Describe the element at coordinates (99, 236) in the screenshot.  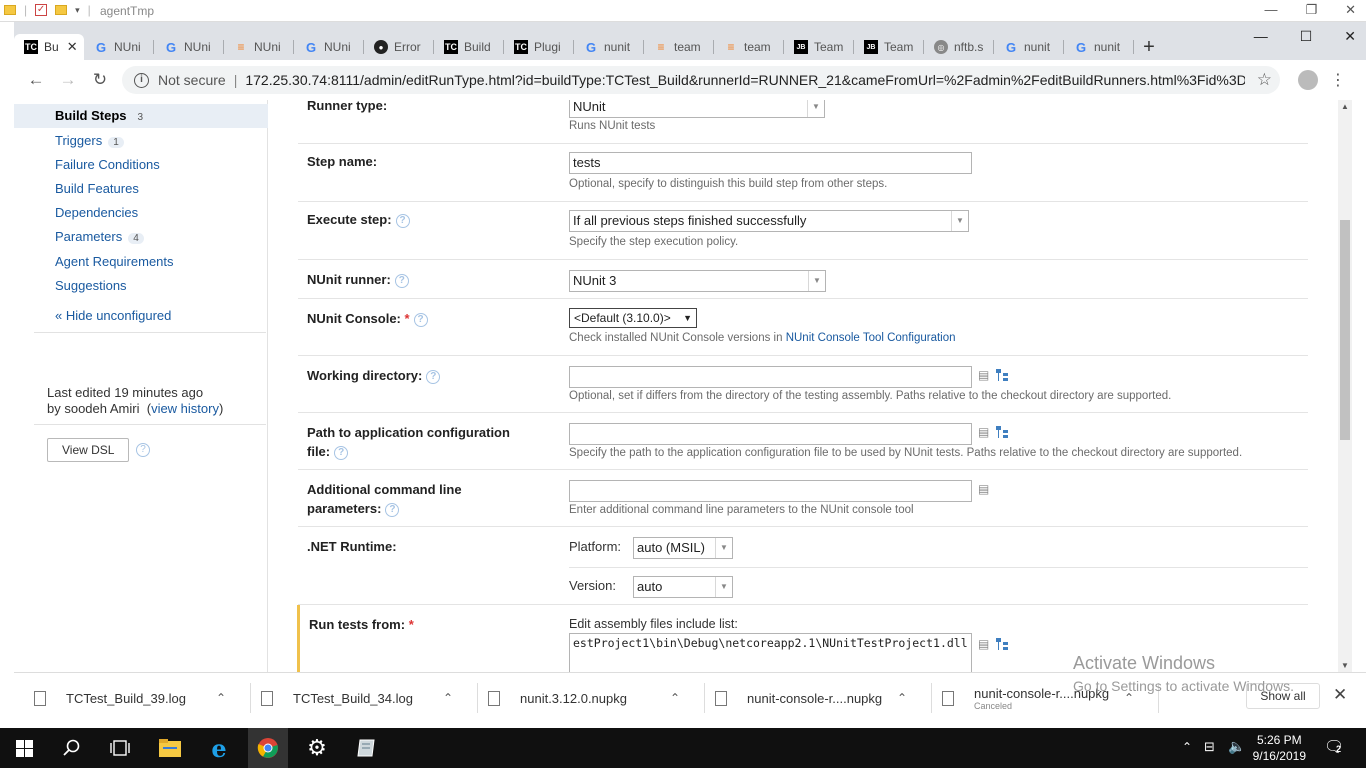
I see `sidebar-item-parameters: Parameters 4` at that location.